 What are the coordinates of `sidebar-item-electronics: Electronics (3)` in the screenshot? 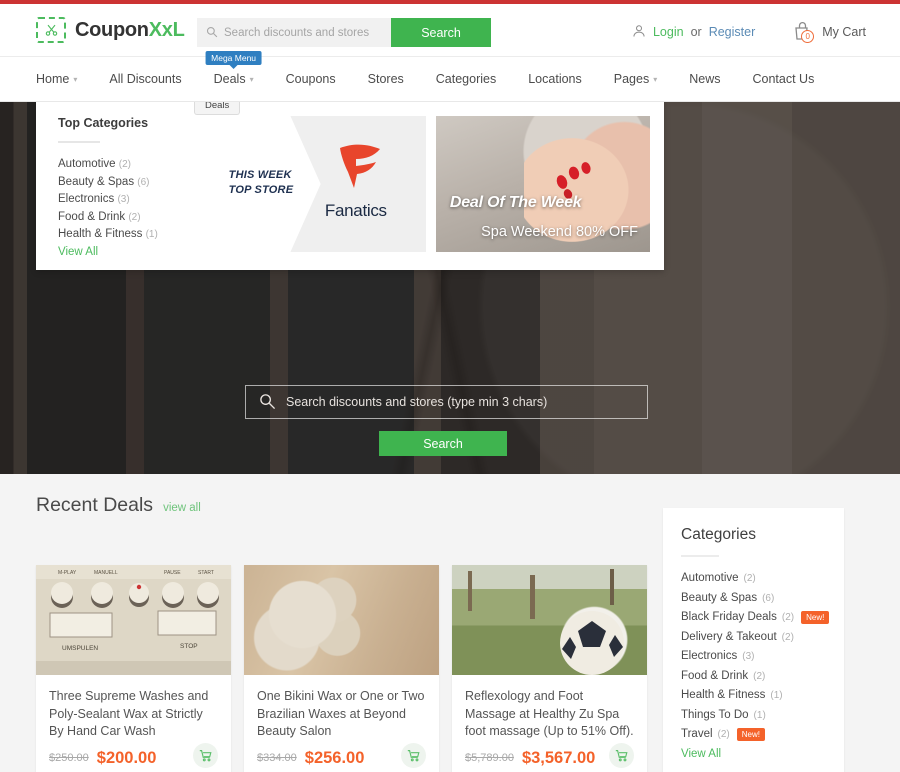 It's located at (762, 657).